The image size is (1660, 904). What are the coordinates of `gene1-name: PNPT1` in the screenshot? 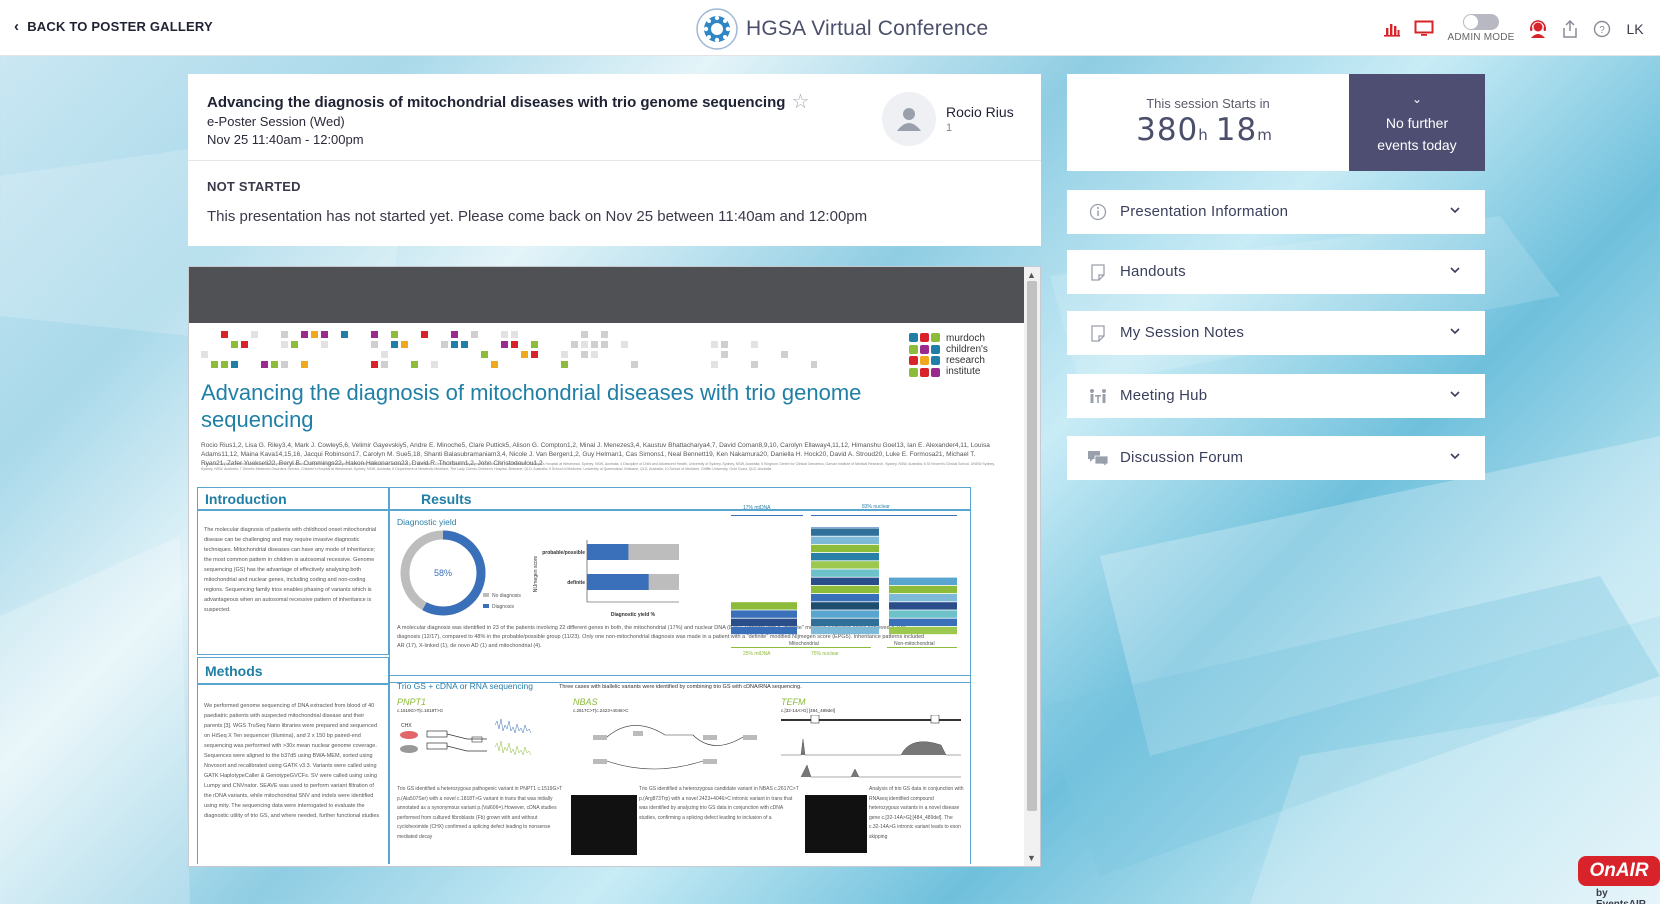 It's located at (412, 702).